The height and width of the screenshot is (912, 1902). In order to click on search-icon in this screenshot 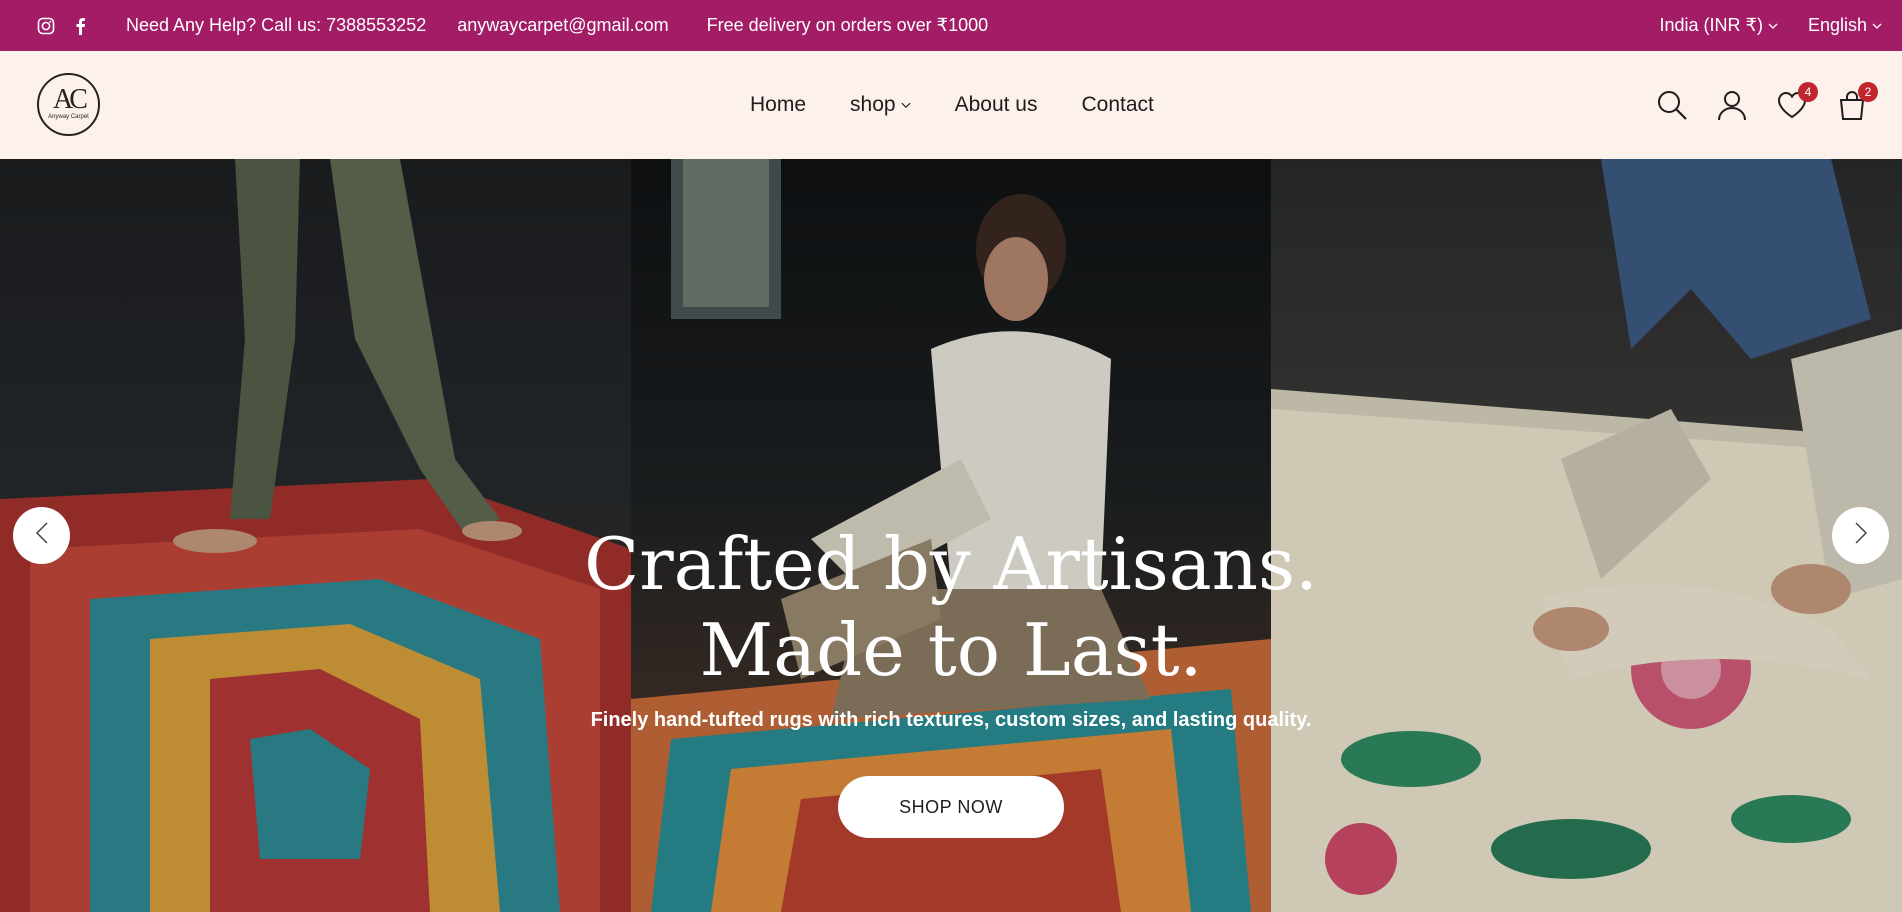, I will do `click(1672, 105)`.